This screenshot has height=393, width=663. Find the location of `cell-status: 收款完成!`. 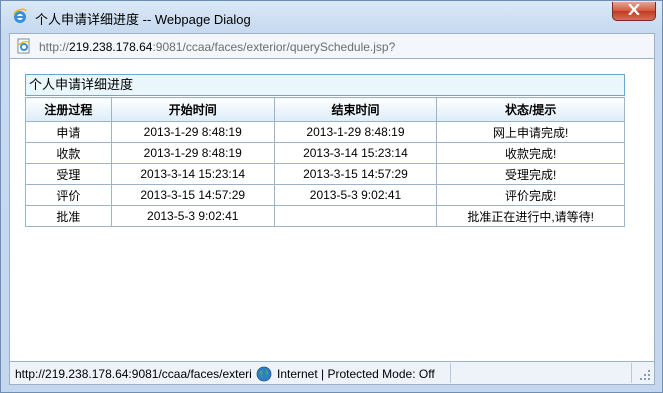

cell-status: 收款完成! is located at coordinates (530, 153).